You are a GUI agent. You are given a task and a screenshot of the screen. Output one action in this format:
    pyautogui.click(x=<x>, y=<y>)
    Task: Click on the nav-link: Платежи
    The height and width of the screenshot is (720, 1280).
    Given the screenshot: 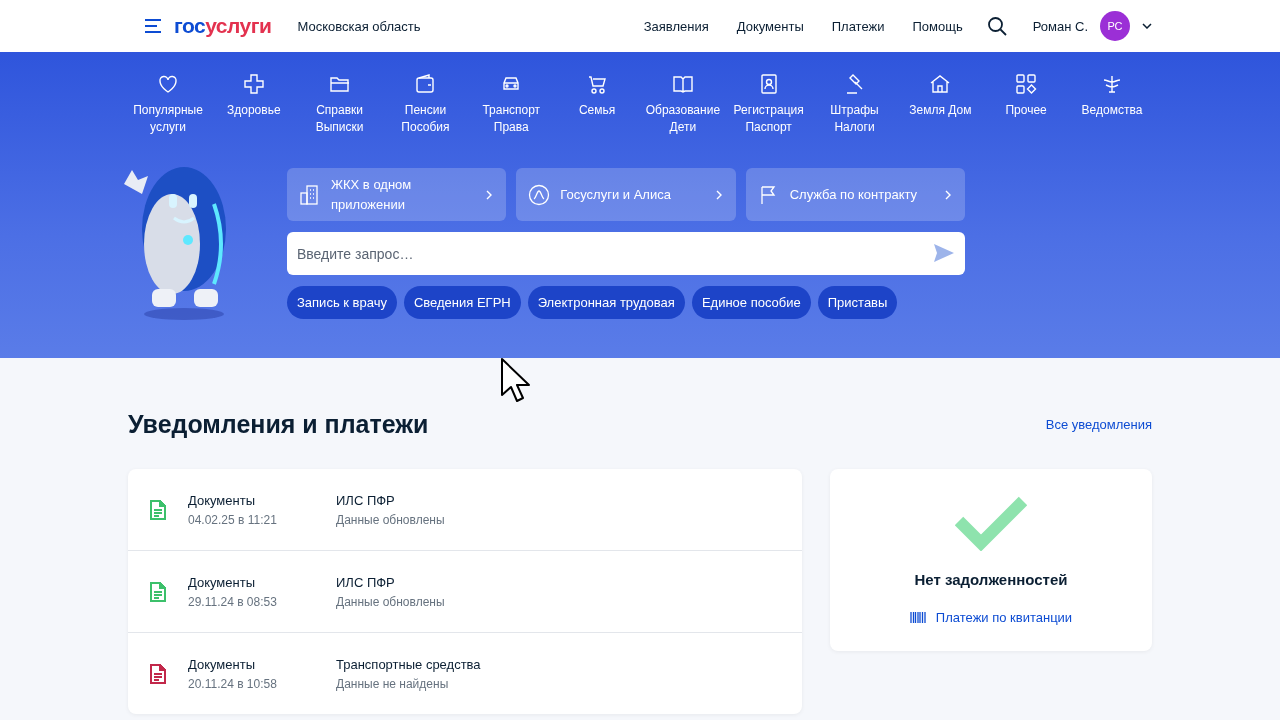 What is the action you would take?
    pyautogui.click(x=858, y=26)
    